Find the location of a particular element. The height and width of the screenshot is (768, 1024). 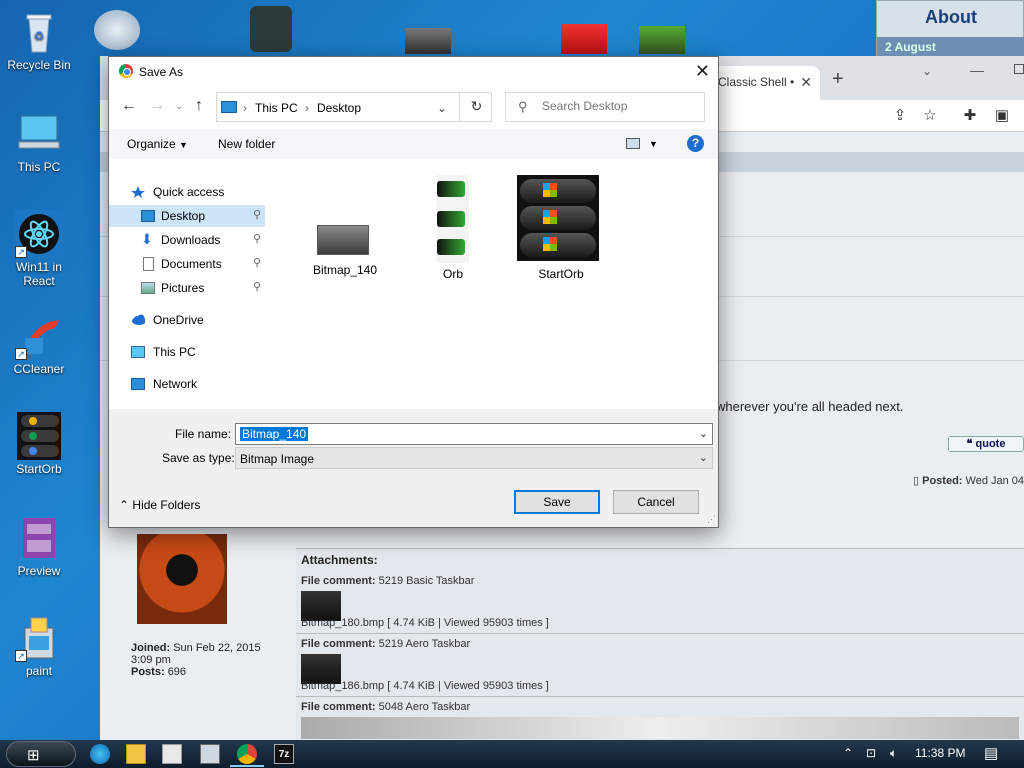

show-hidden-icons-icon: ⌃ is located at coordinates (848, 753).